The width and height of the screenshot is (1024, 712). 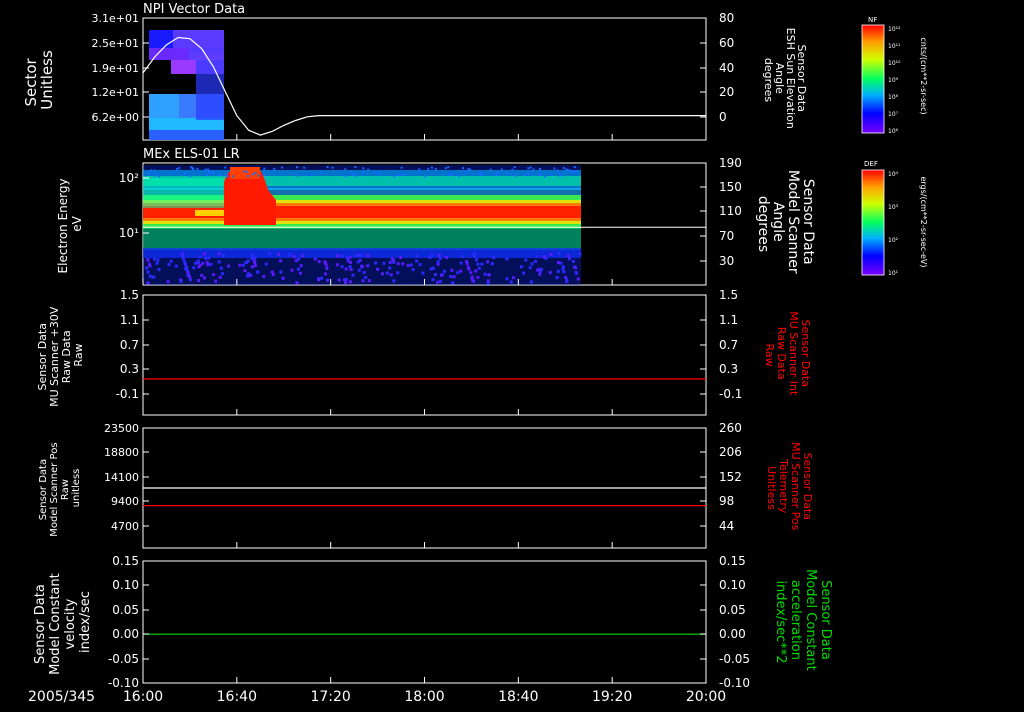 What do you see at coordinates (194, 9) in the screenshot?
I see `panel1-title: NPI Vector Data` at bounding box center [194, 9].